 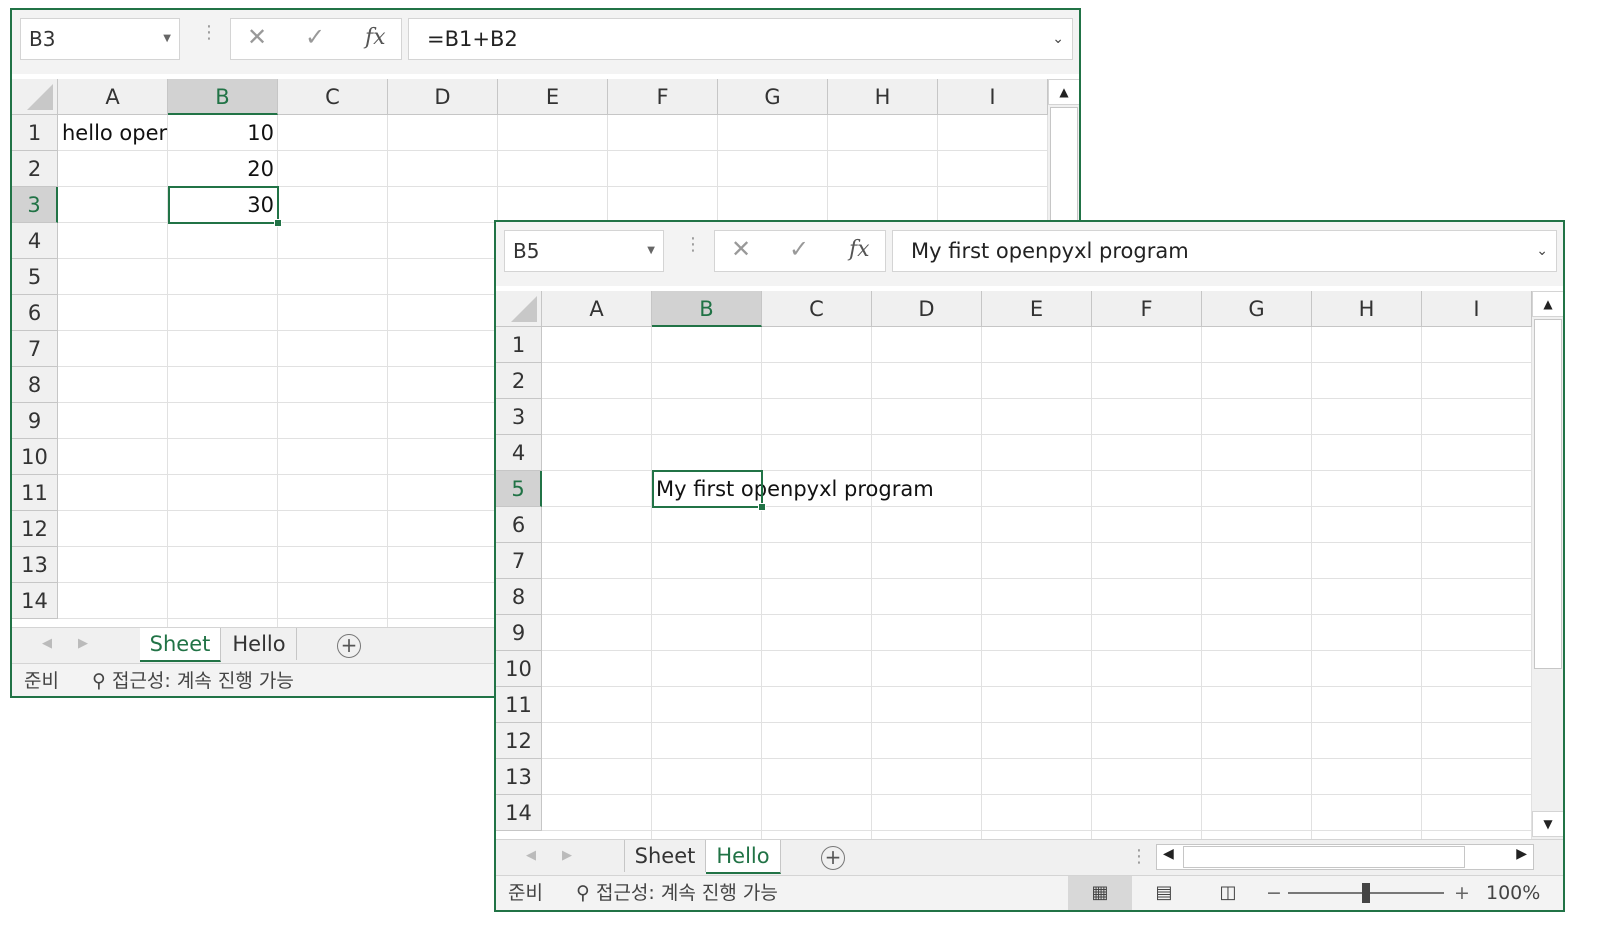 I want to click on zoom-in-button: +, so click(x=1462, y=893).